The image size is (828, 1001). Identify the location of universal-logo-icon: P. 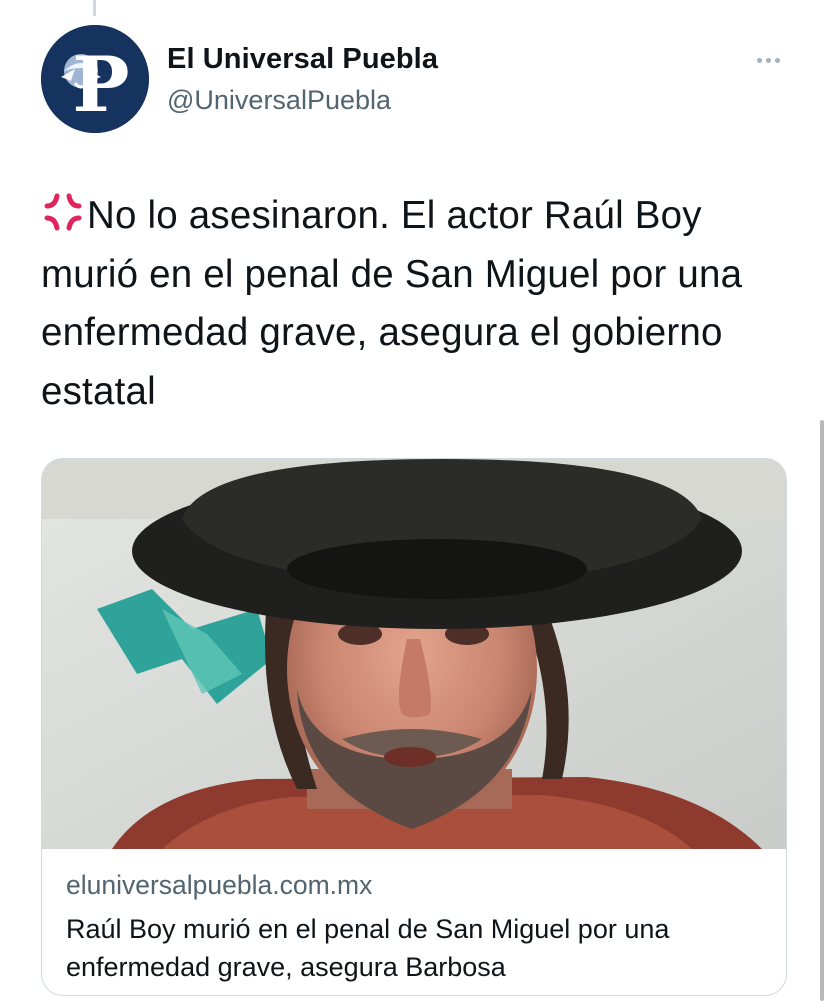
(95, 79).